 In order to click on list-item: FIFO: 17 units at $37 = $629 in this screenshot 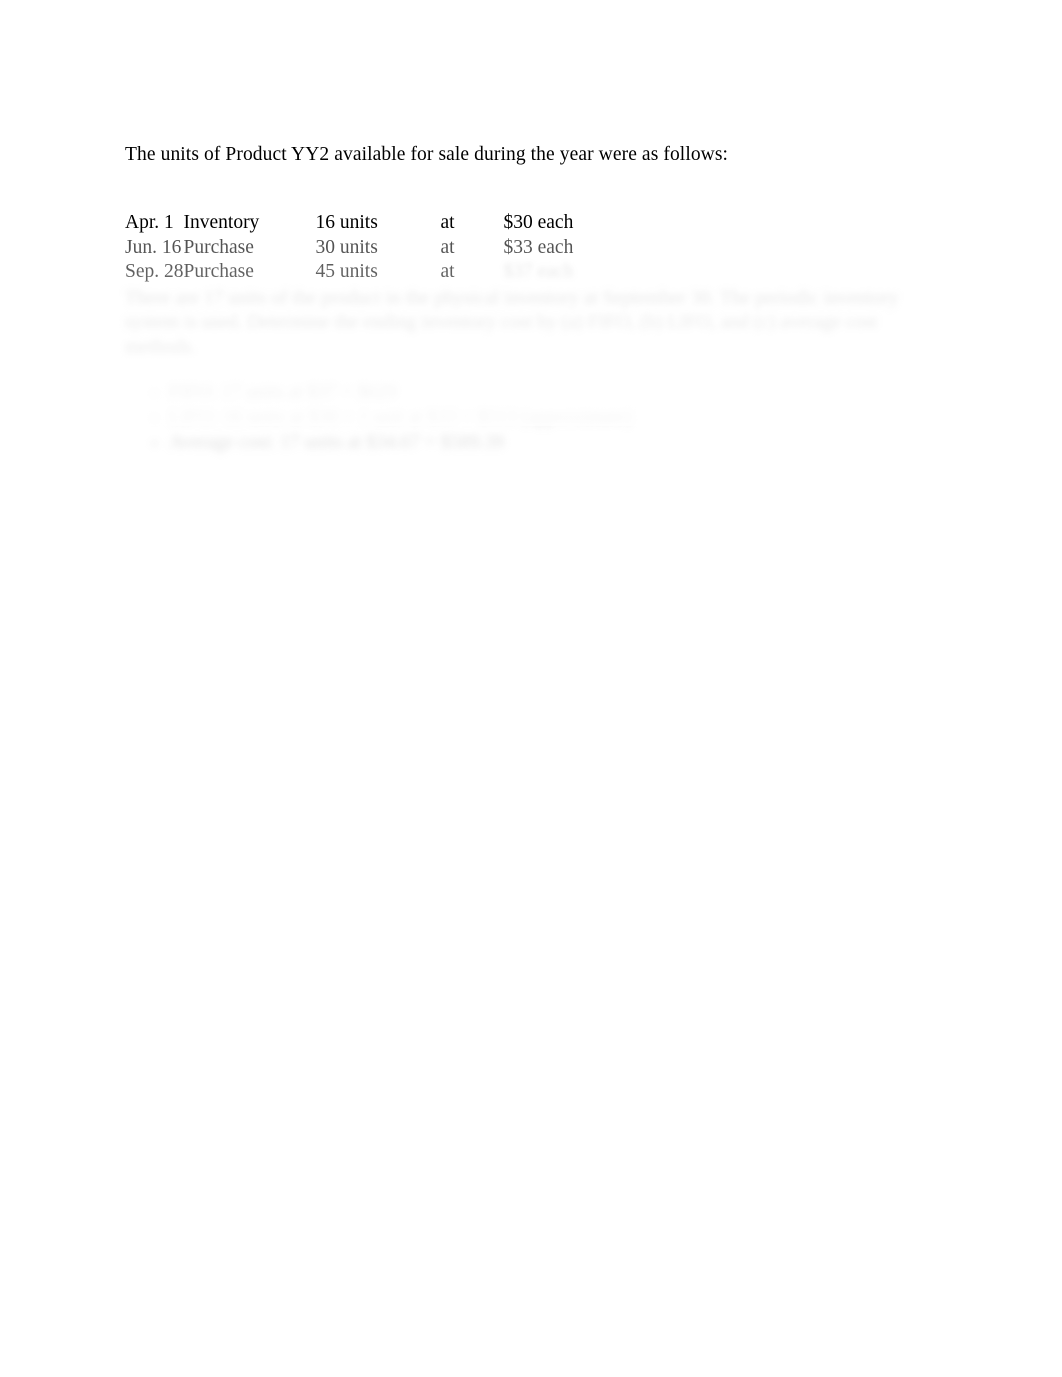, I will do `click(557, 392)`.